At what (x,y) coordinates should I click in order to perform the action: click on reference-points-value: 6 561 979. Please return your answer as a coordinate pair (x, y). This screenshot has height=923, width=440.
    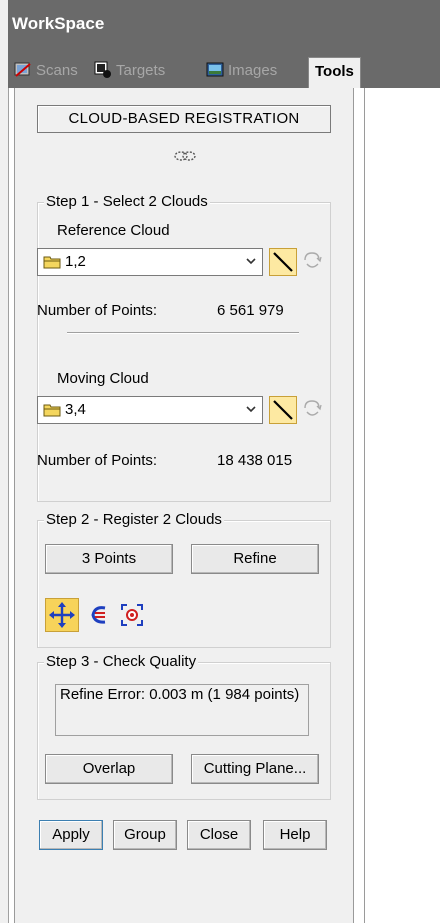
    Looking at the image, I should click on (250, 310).